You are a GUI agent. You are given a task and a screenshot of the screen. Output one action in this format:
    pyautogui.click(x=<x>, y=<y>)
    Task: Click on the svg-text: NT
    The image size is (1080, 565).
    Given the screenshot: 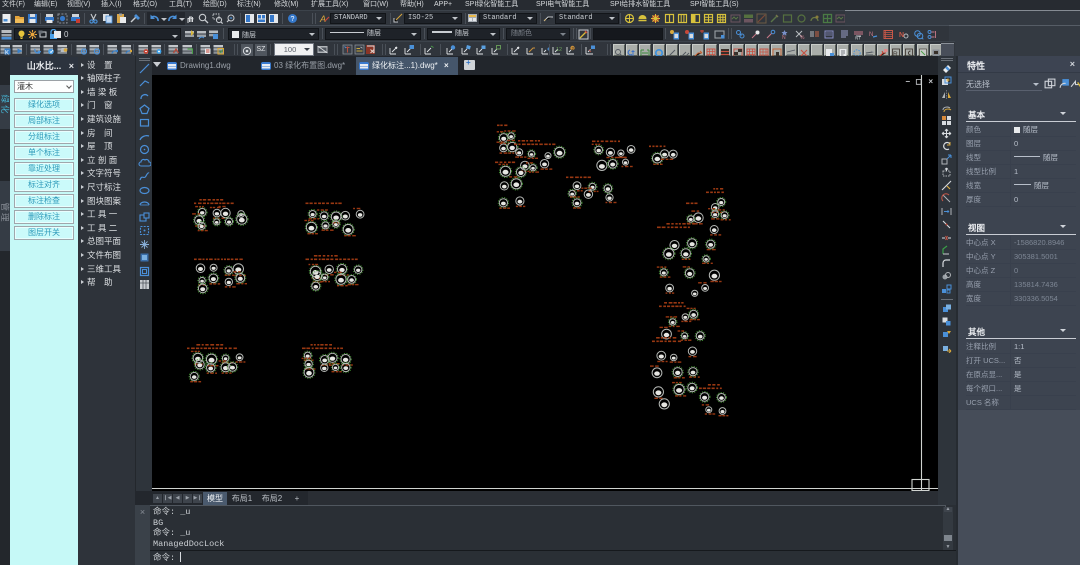 What is the action you would take?
    pyautogui.click(x=858, y=38)
    